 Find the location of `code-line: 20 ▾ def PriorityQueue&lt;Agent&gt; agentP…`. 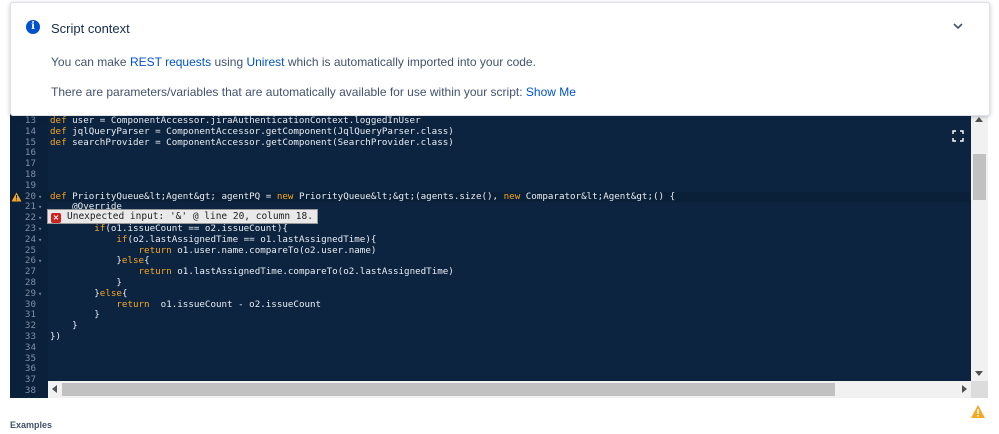

code-line: 20 ▾ def PriorityQueue&lt;Agent&gt; agentP… is located at coordinates (490, 196).